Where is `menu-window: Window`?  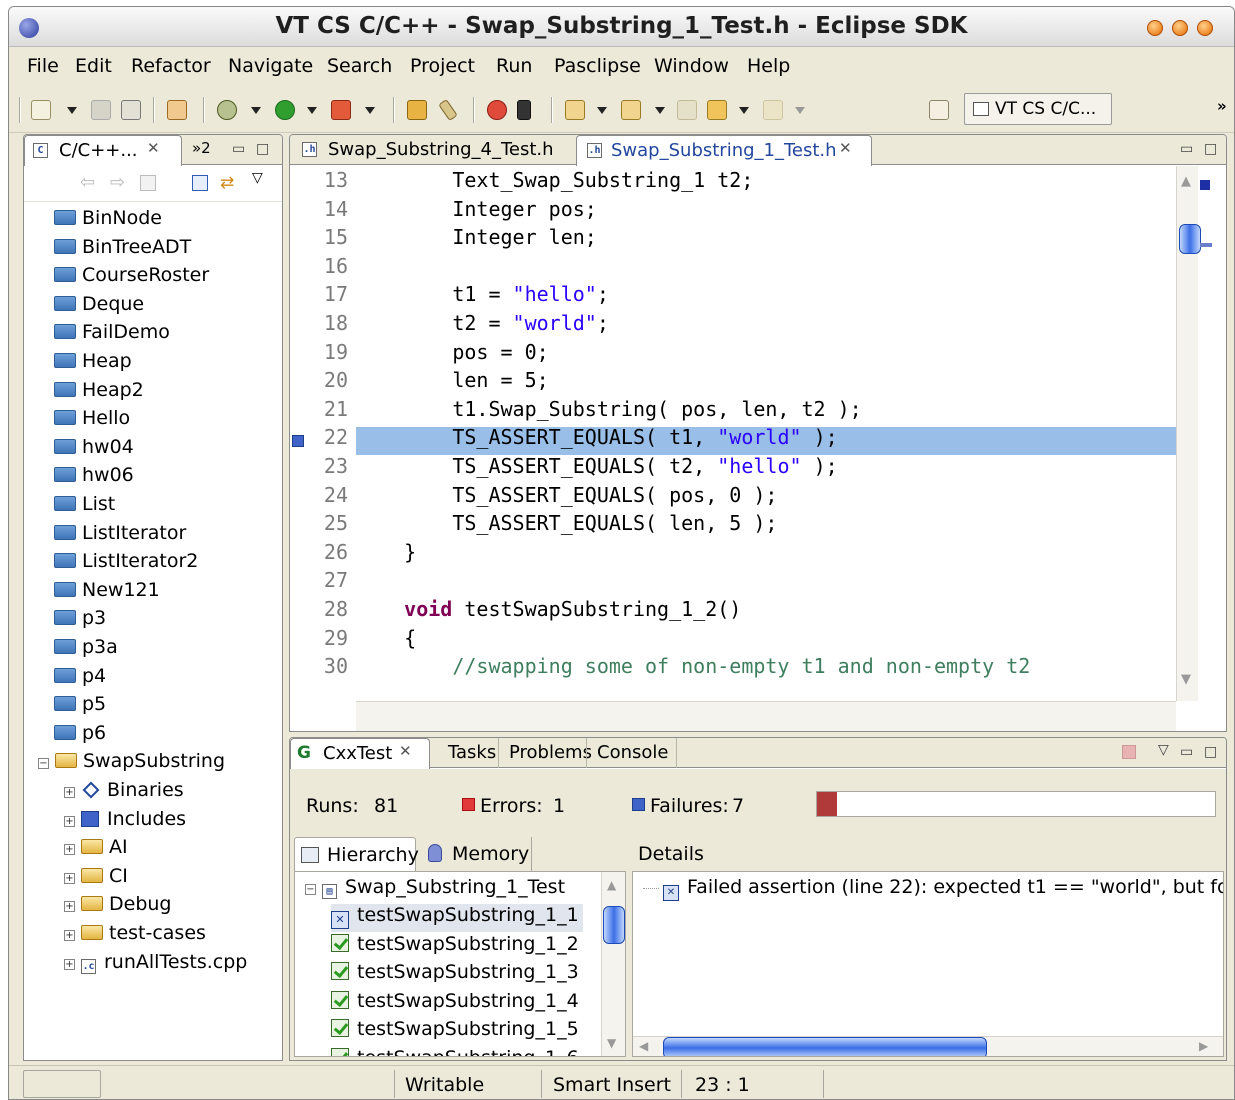 menu-window: Window is located at coordinates (691, 66).